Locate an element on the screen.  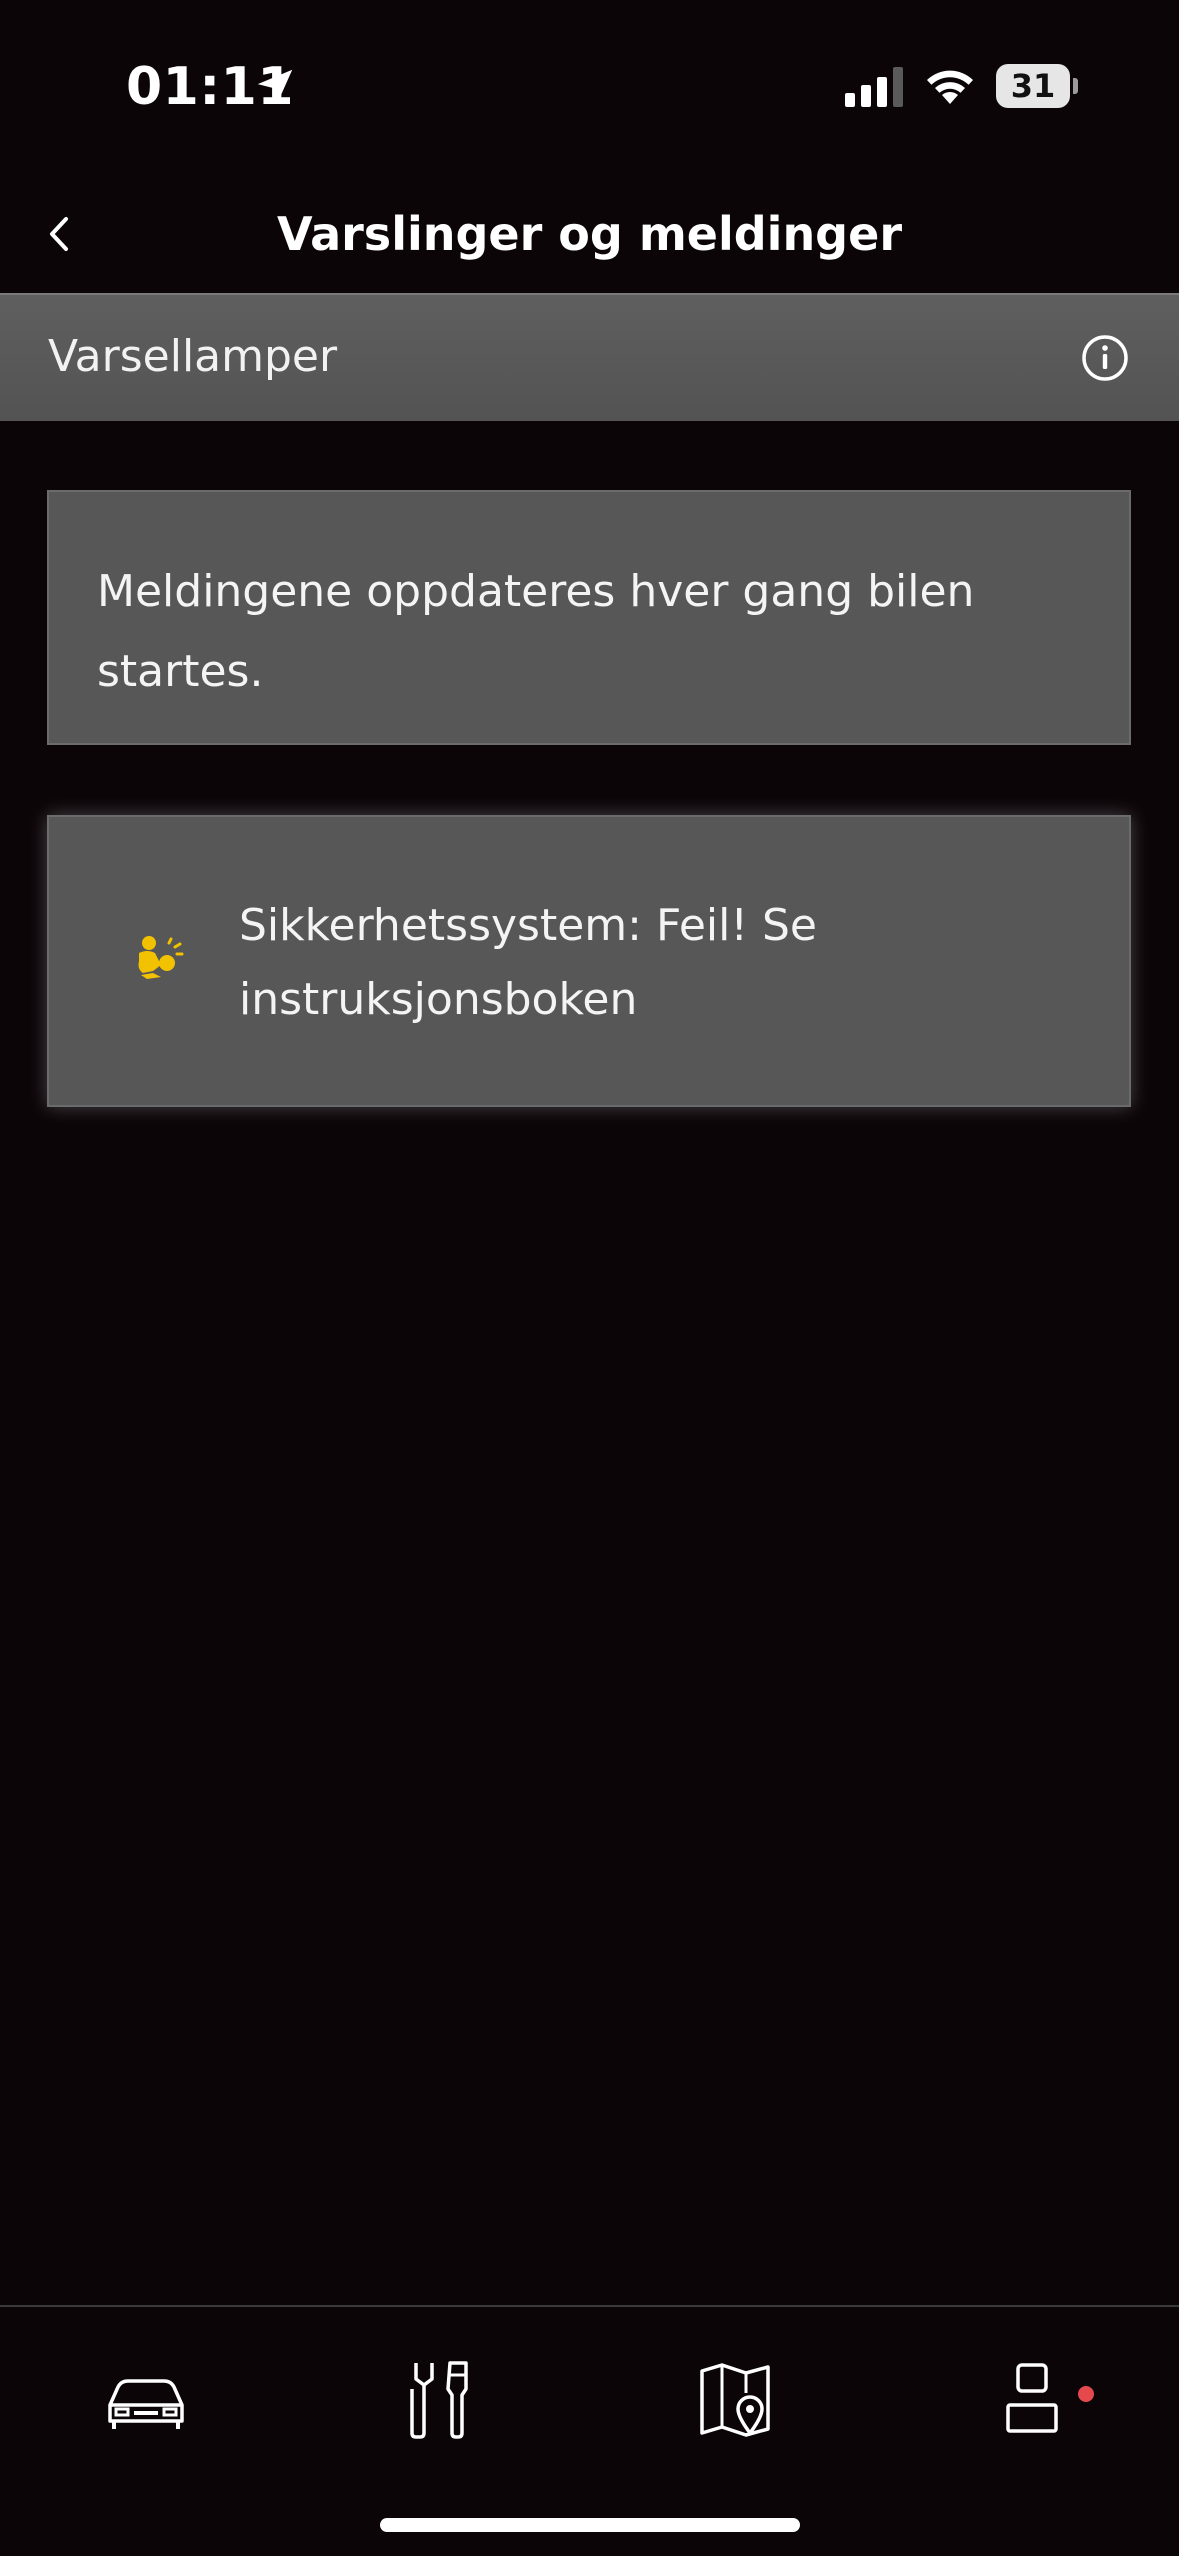
section-header-varsellamper: Varsellamper is located at coordinates (589, 357).